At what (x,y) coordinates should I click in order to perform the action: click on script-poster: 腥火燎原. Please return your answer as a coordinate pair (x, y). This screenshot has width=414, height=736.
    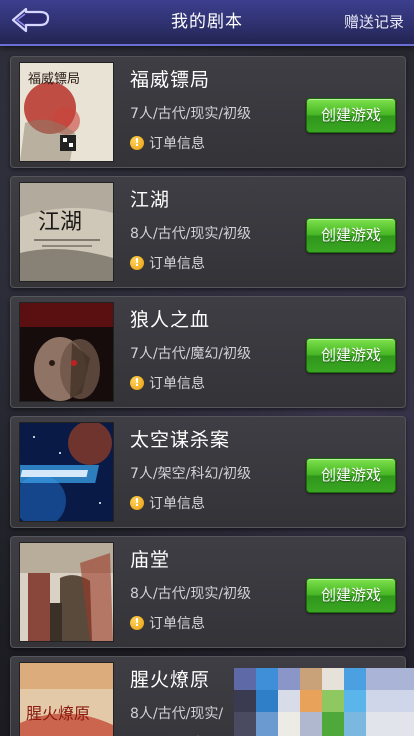
    Looking at the image, I should click on (66, 699).